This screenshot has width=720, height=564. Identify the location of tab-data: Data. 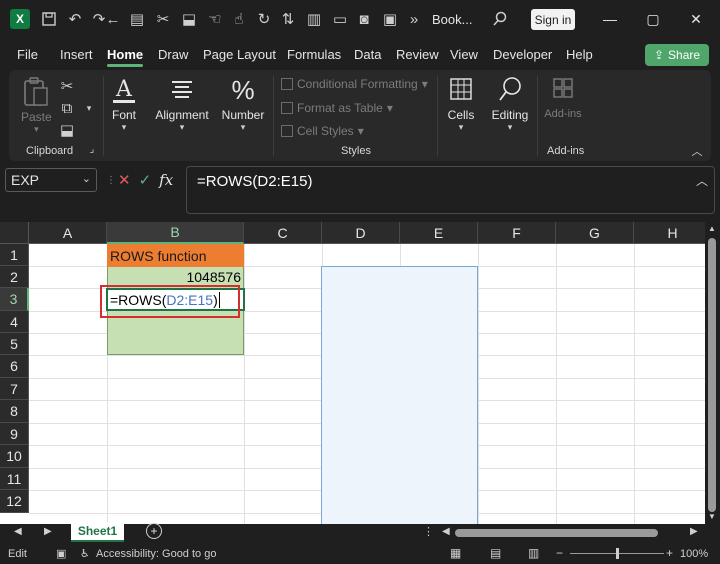
(367, 54).